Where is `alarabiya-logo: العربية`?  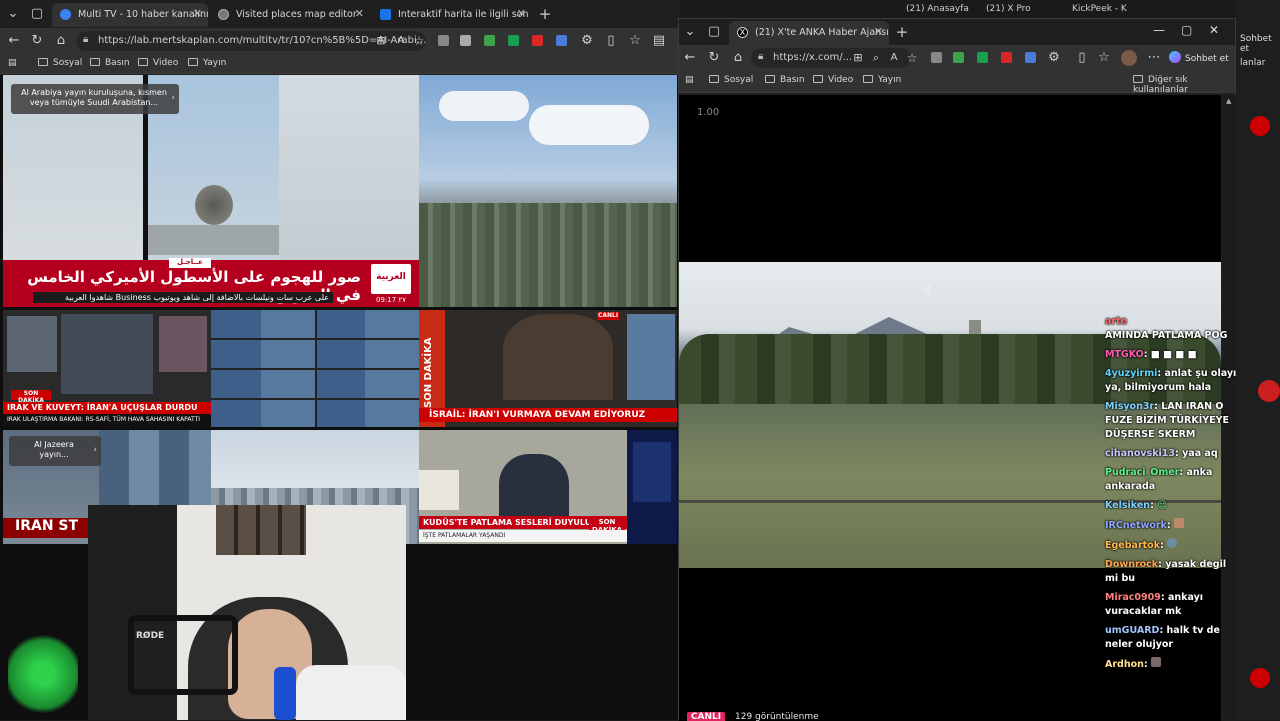
alarabiya-logo: العربية is located at coordinates (391, 279).